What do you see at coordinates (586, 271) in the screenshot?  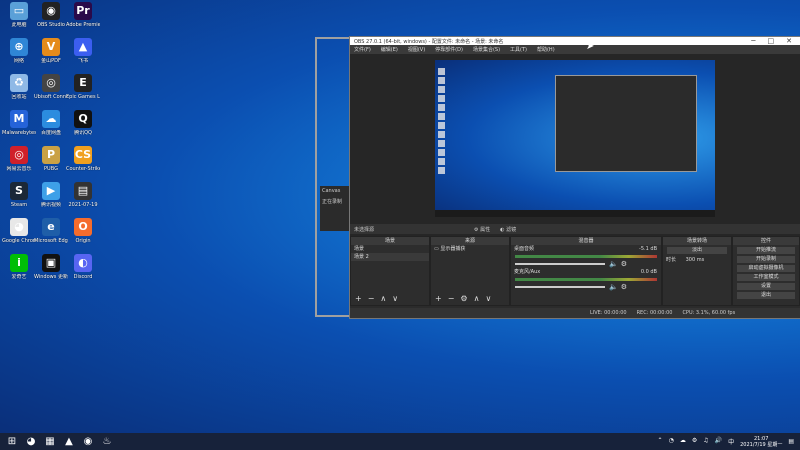 I see `mixer-dock: 混音器 桌面音频 -5.1 dB 🔈 ⚙ 麦克风/Aux 0.0 dB 🔈 ⚙` at bounding box center [586, 271].